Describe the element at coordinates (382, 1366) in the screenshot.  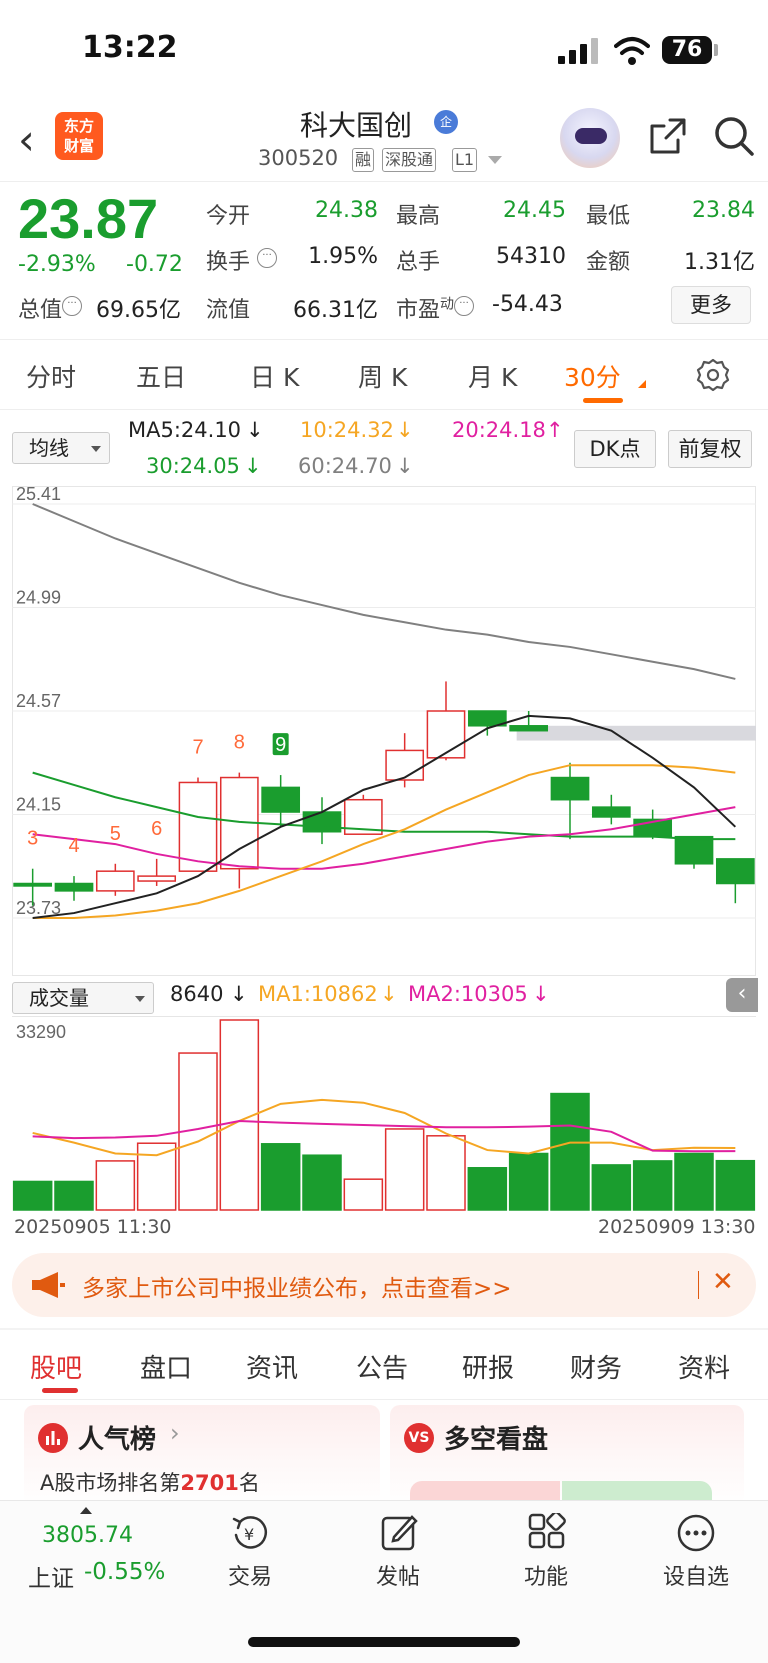
I see `tab-announcements: 公告` at that location.